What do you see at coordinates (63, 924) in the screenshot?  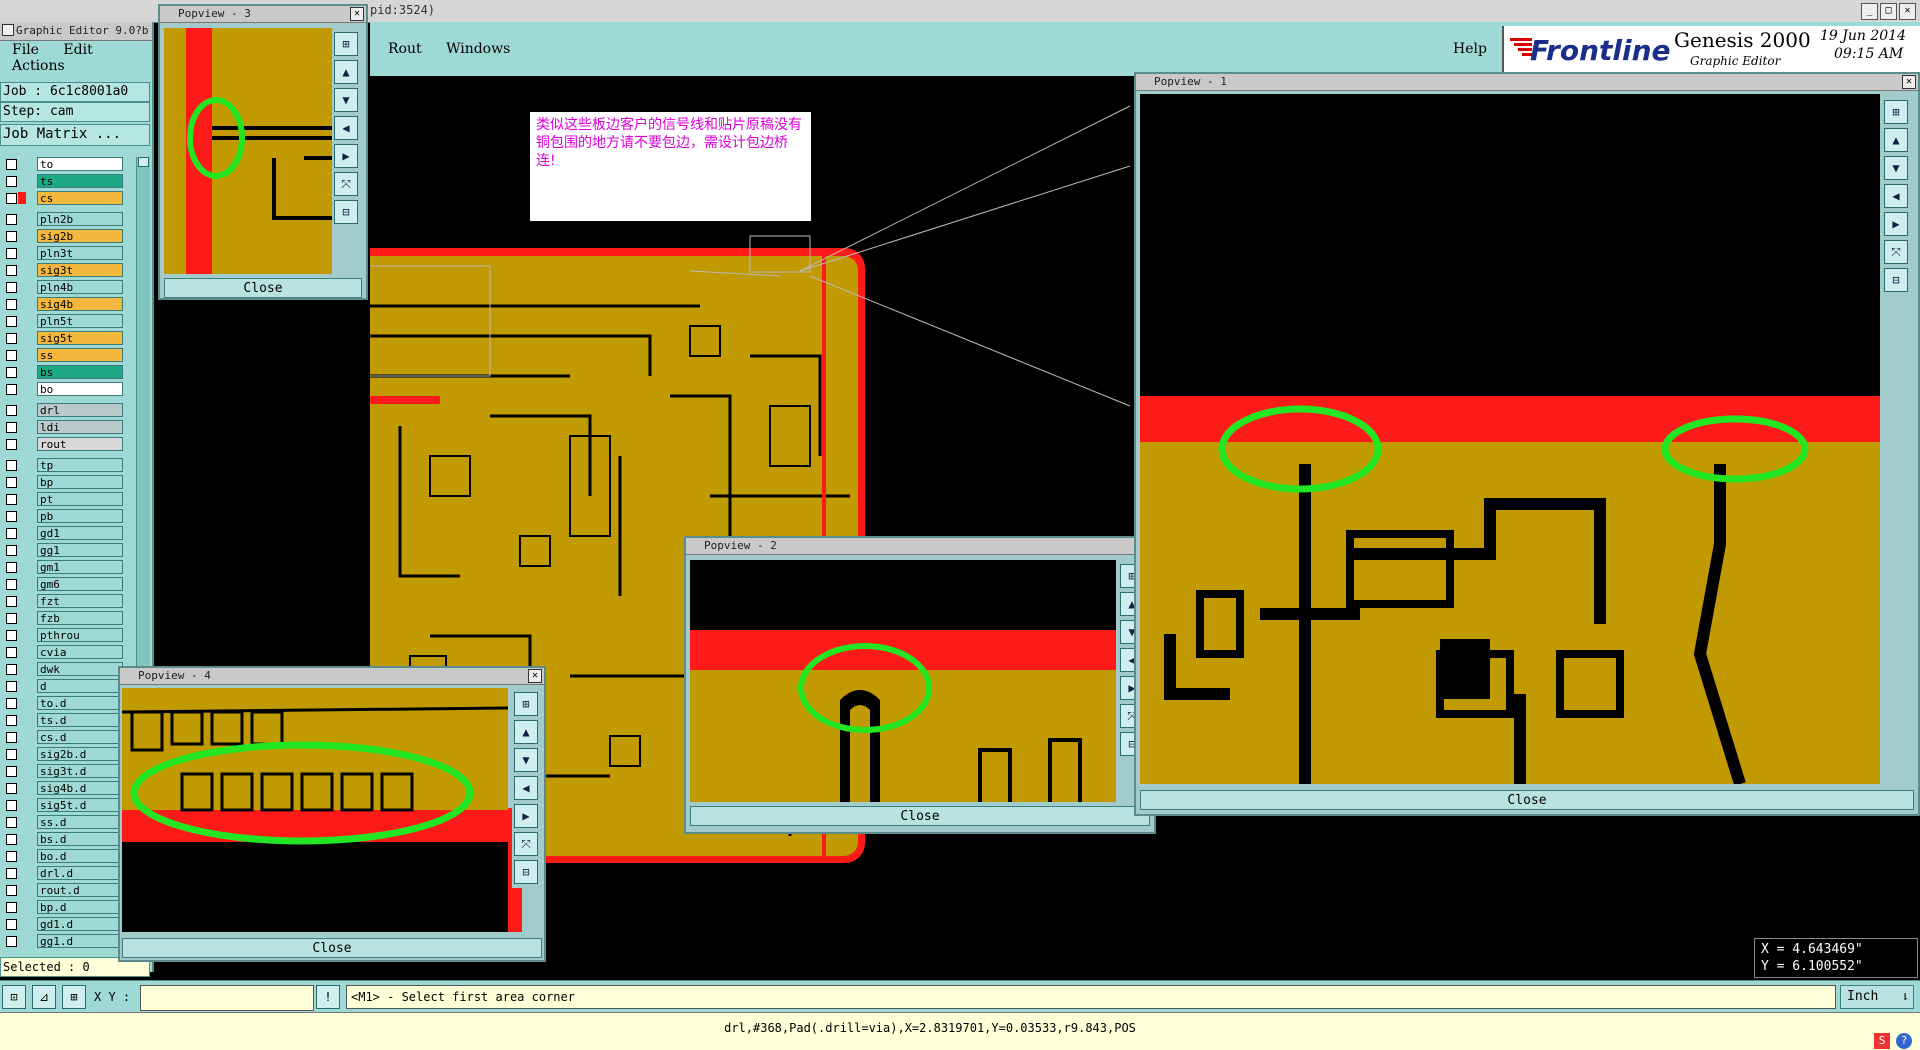 I see `layer-row-gd1.d: gd1.d` at bounding box center [63, 924].